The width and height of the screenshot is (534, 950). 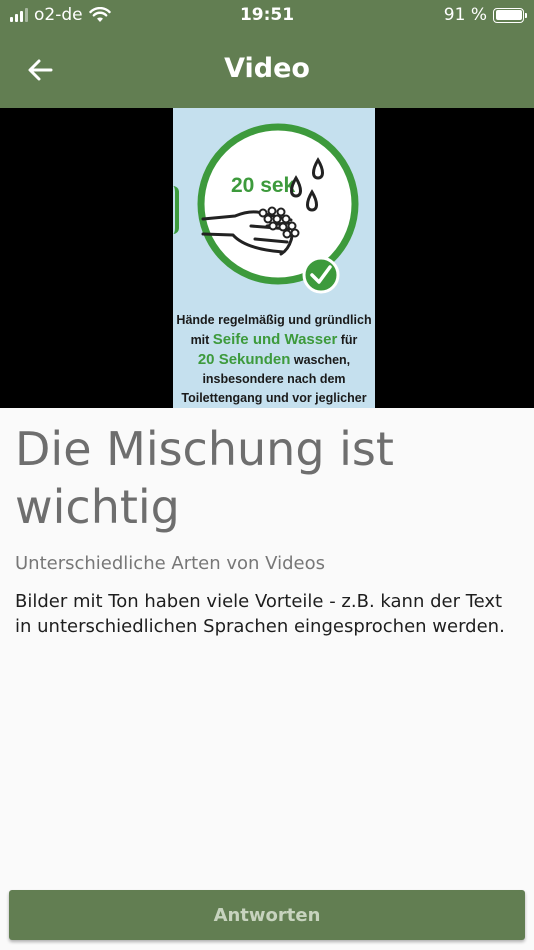 I want to click on caption-line-3: 20 Sekunden waschen,, so click(x=274, y=360).